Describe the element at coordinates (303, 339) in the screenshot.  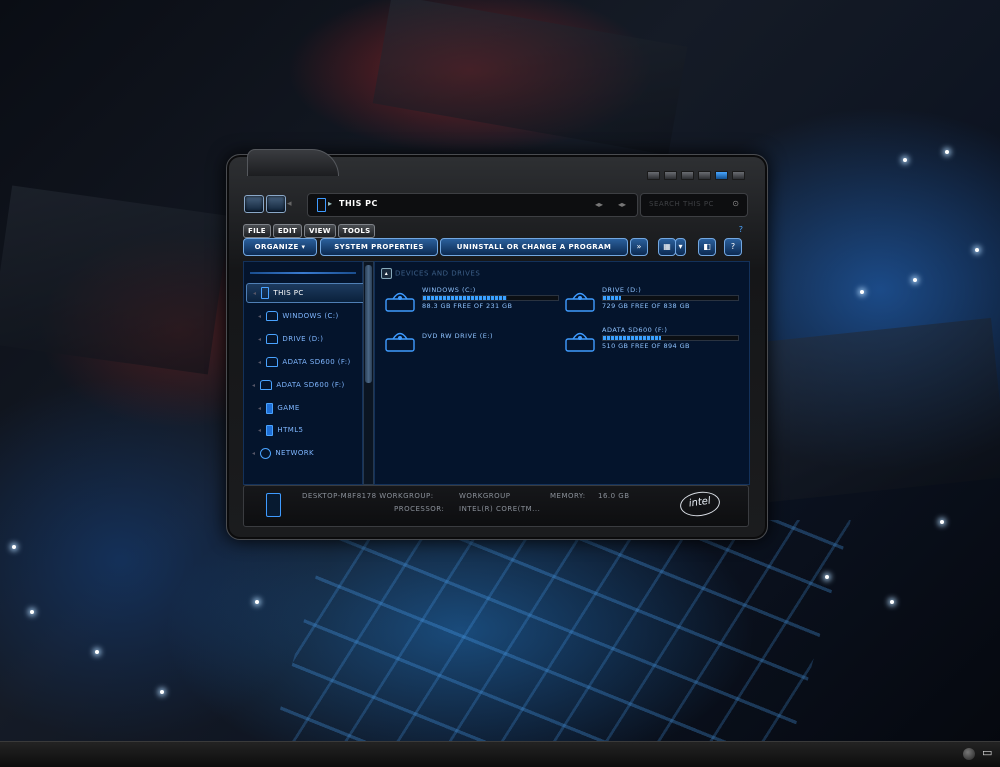
I see `sidebar-item-label: DRIVE (D:)` at that location.